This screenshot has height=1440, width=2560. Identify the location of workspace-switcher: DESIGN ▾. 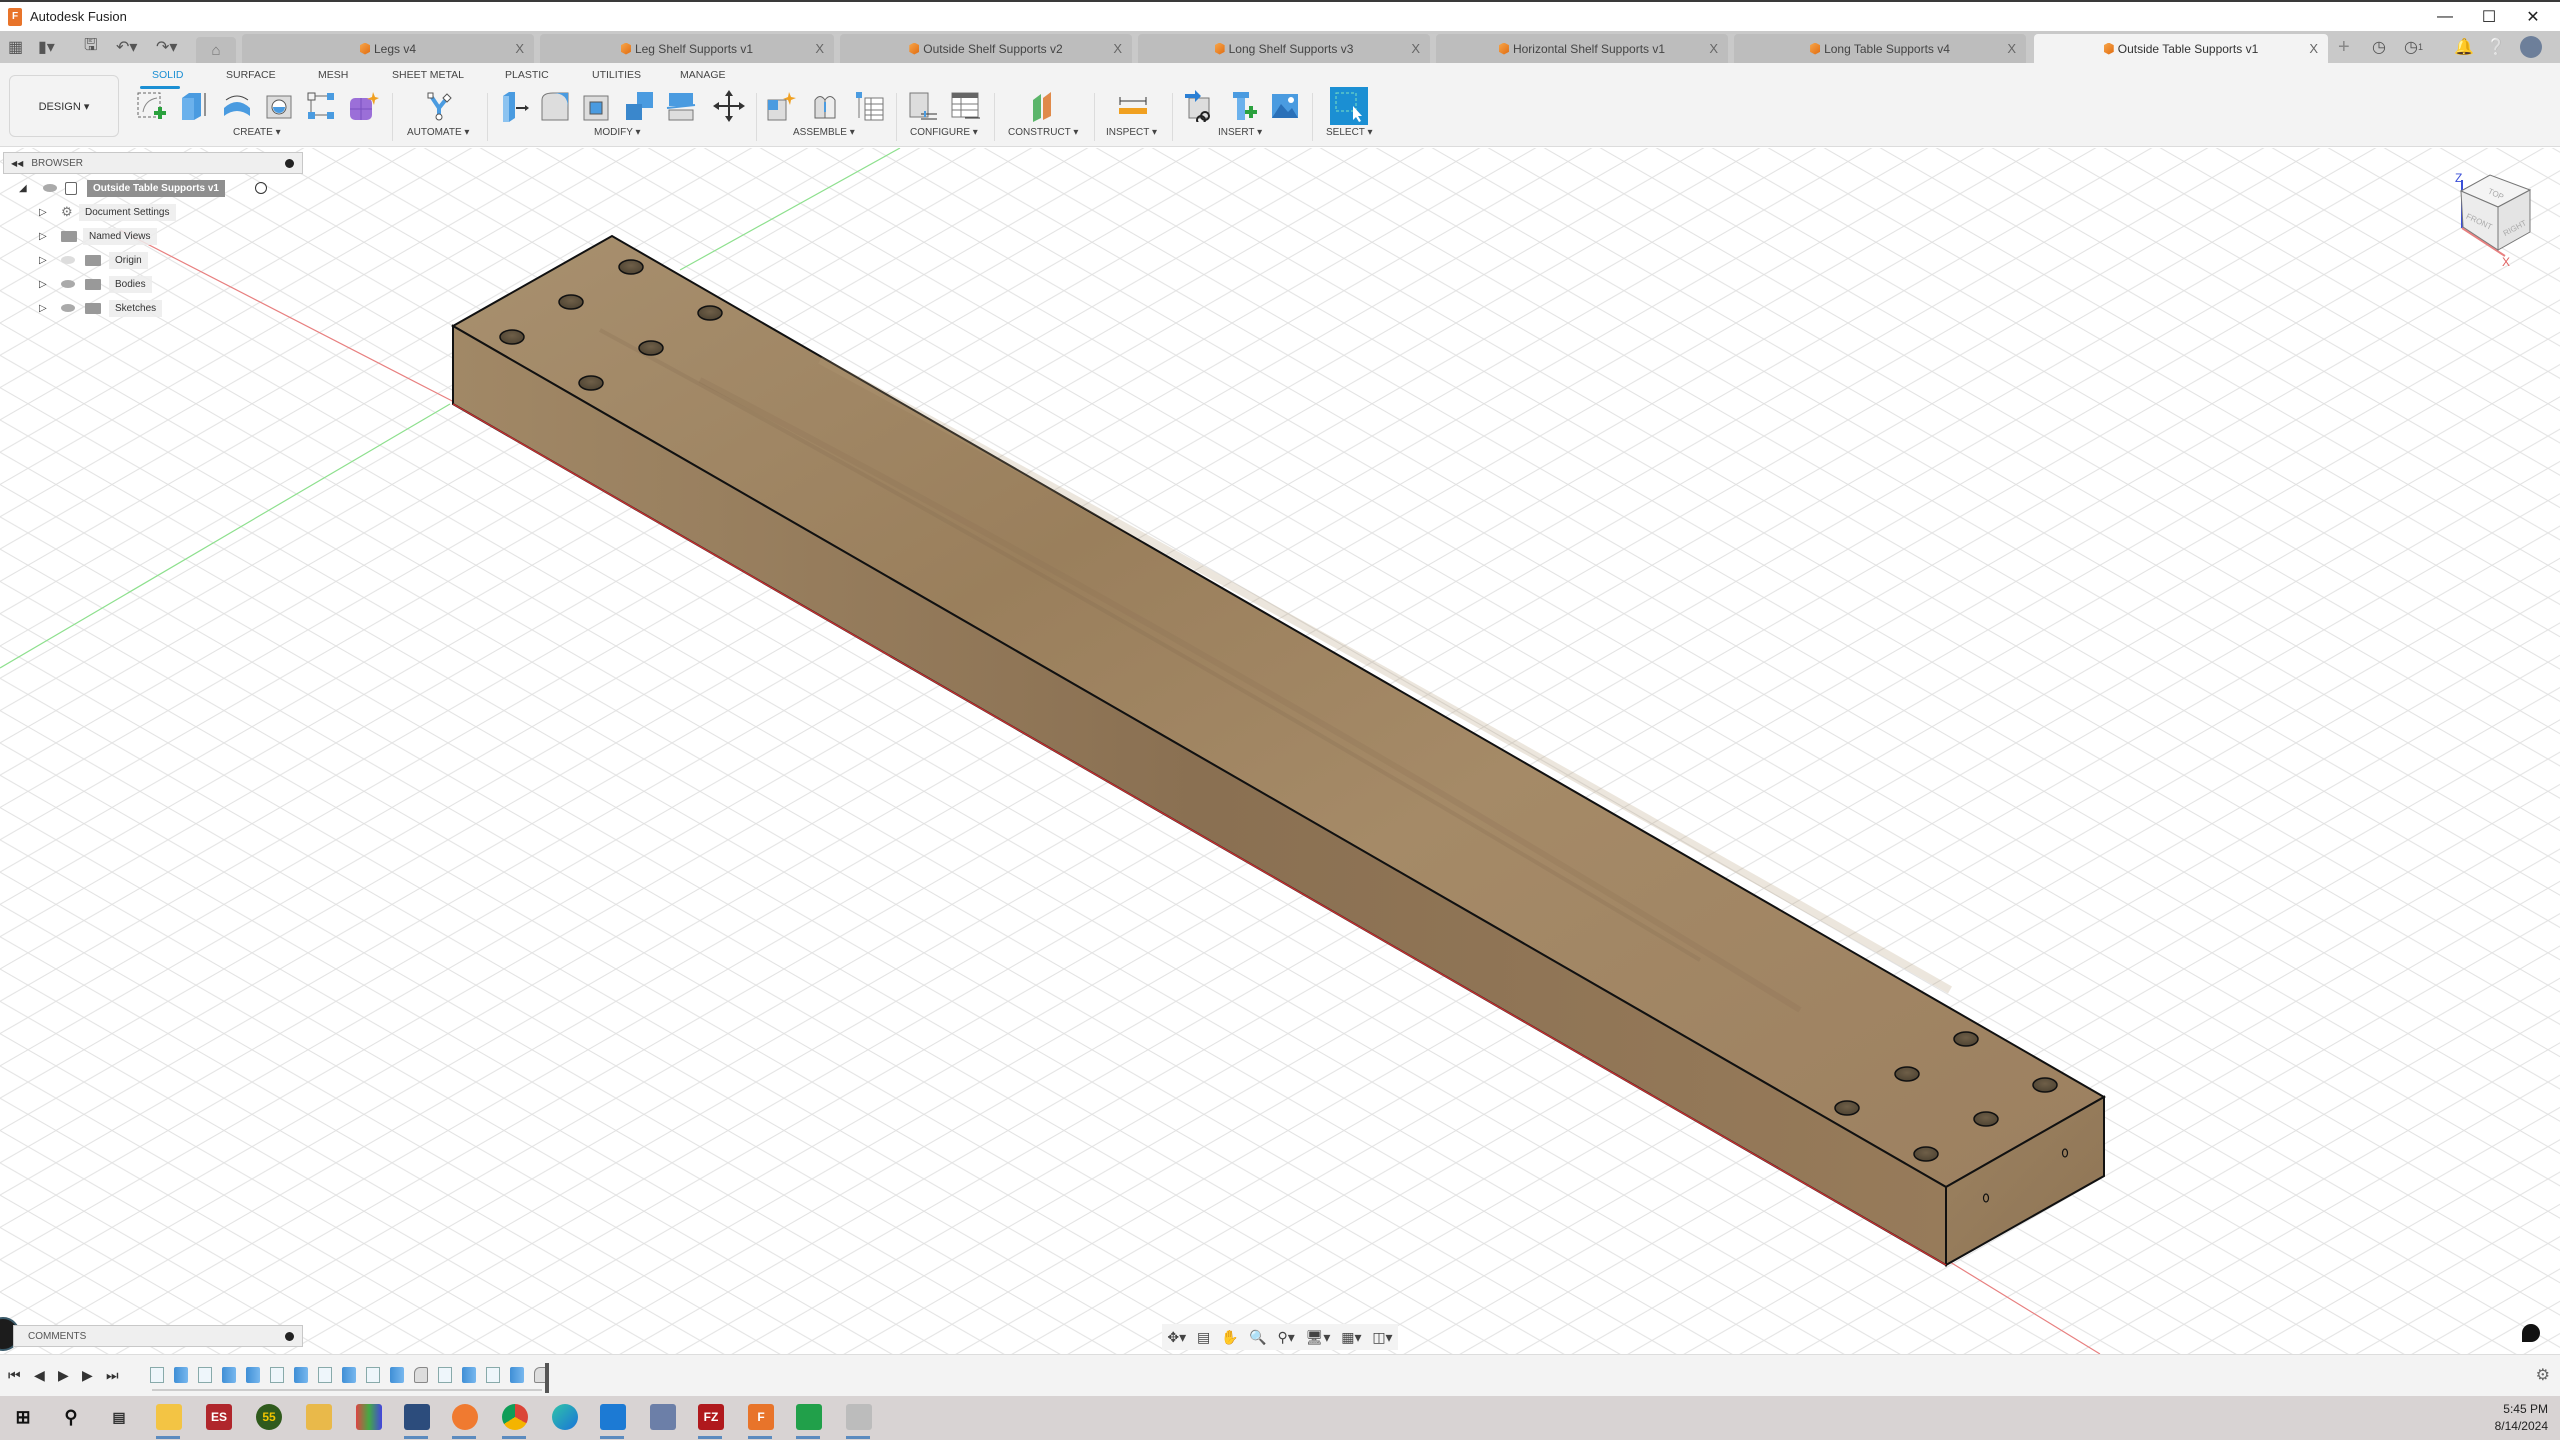
(64, 106).